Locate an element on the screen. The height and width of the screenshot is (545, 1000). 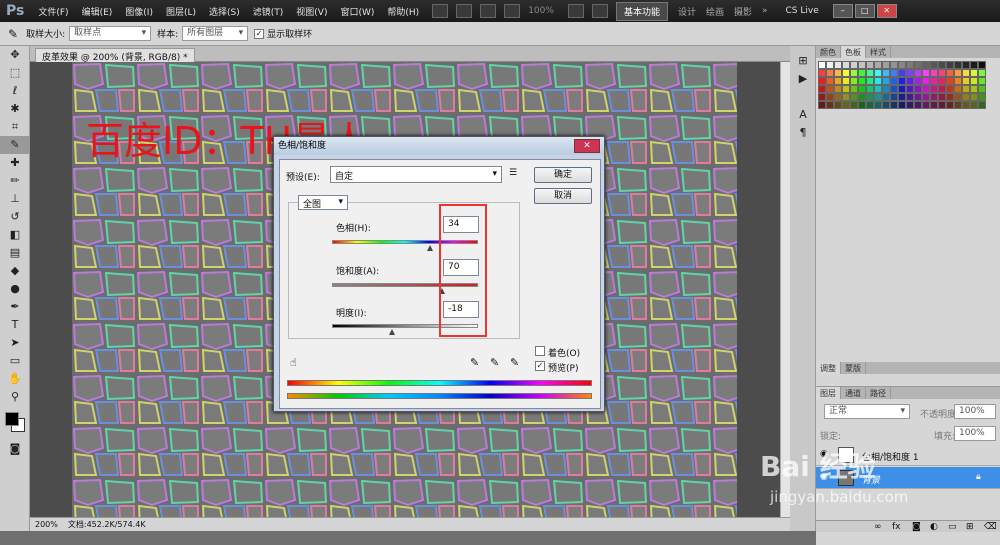
menu-view: 视图(V) is located at coordinates (311, 11).